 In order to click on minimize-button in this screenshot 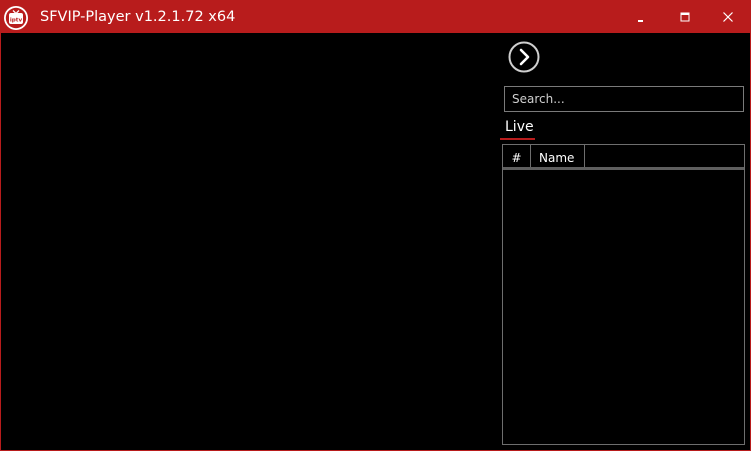, I will do `click(641, 17)`.